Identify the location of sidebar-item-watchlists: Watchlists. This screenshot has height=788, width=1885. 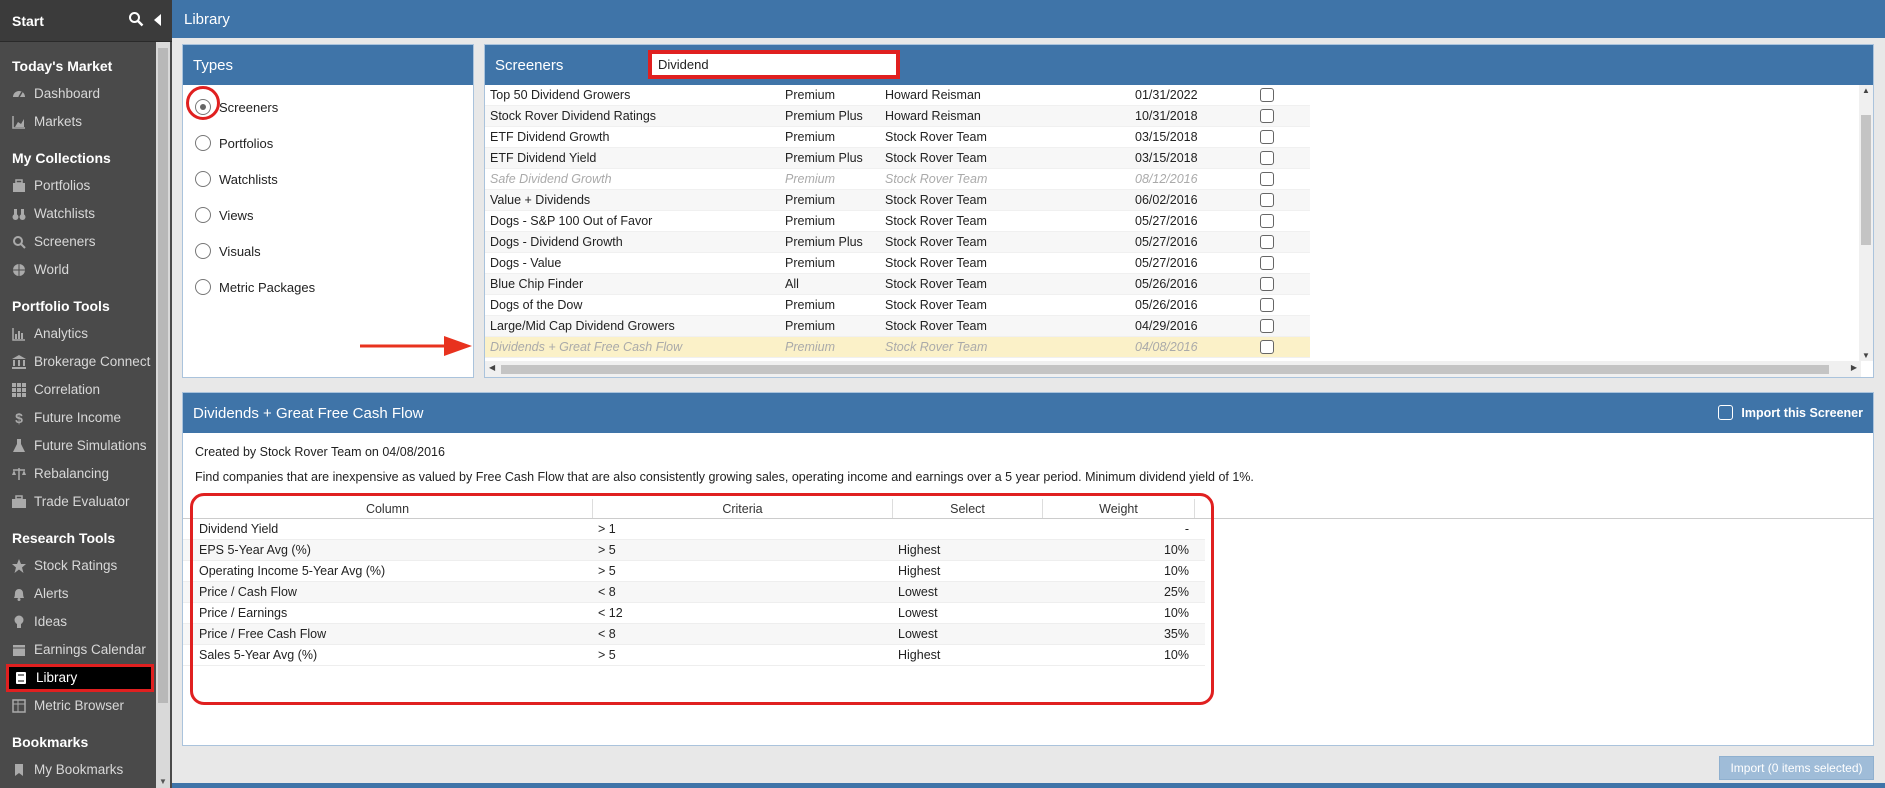
(78, 214).